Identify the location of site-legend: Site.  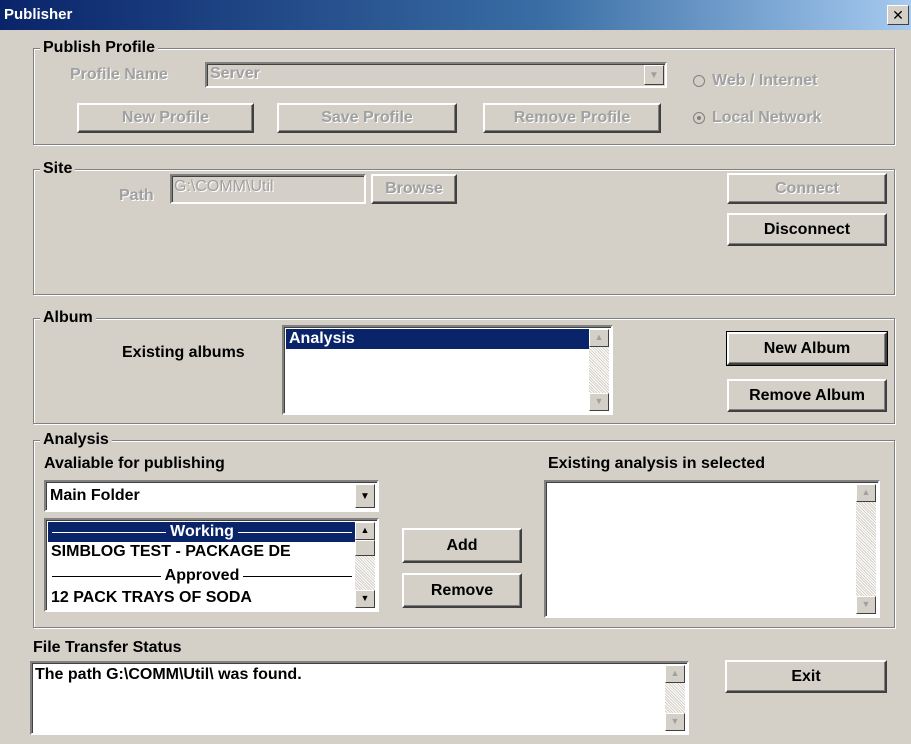
(58, 169).